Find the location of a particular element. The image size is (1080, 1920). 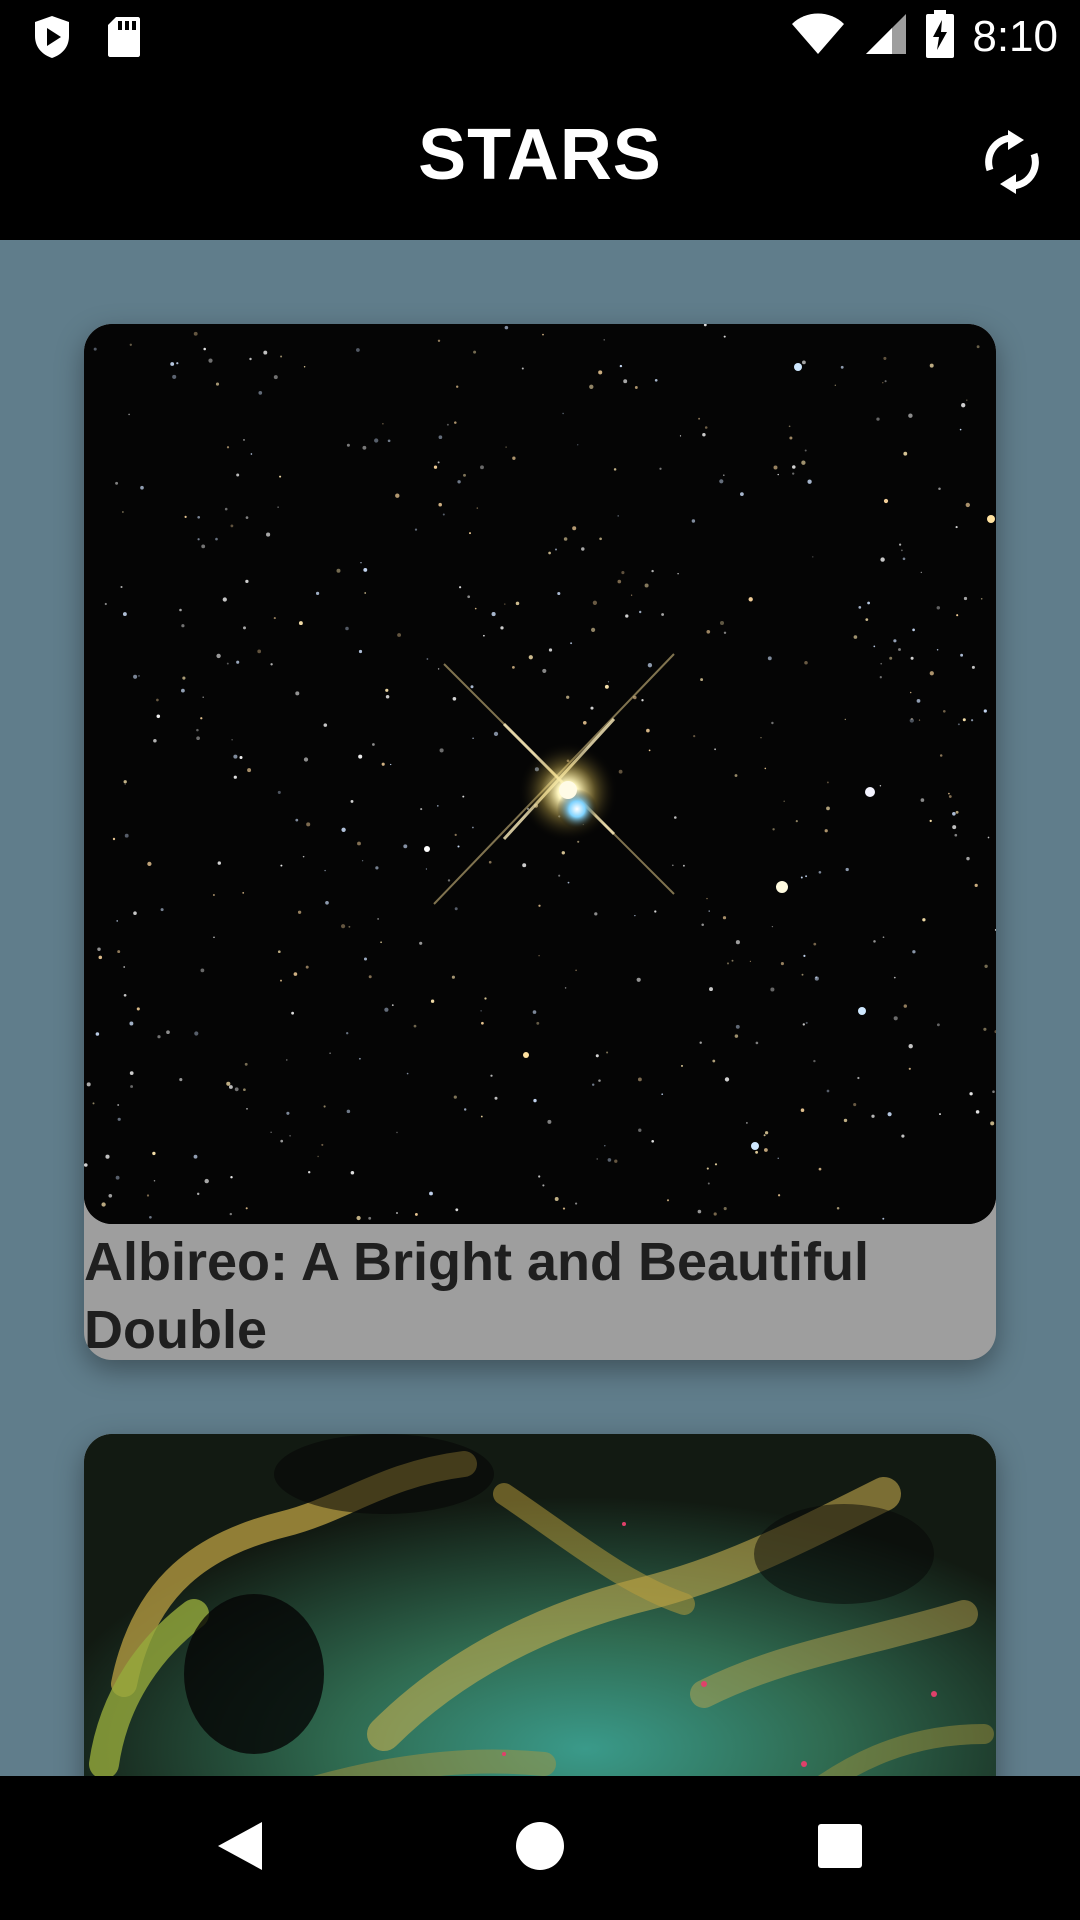

refresh-button is located at coordinates (1012, 164).